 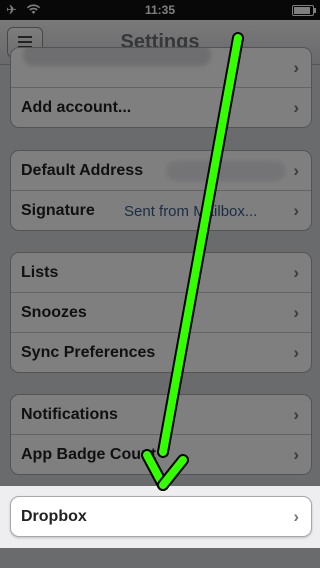 What do you see at coordinates (40, 272) in the screenshot?
I see `row-label: Lists` at bounding box center [40, 272].